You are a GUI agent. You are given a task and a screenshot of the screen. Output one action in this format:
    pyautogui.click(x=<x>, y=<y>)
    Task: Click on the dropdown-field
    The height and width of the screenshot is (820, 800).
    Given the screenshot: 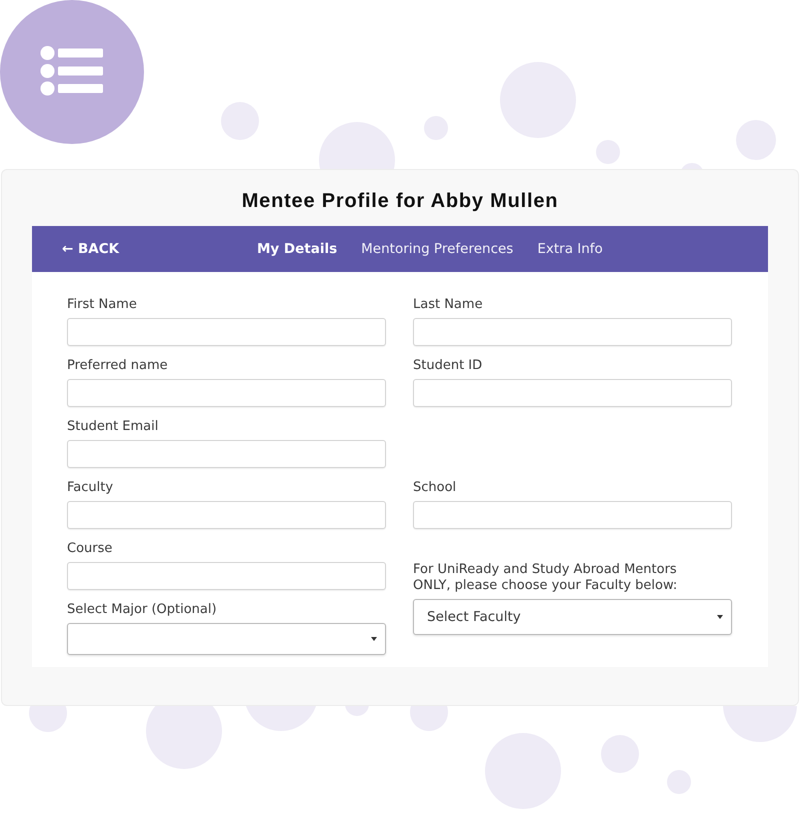 What is the action you would take?
    pyautogui.click(x=226, y=639)
    